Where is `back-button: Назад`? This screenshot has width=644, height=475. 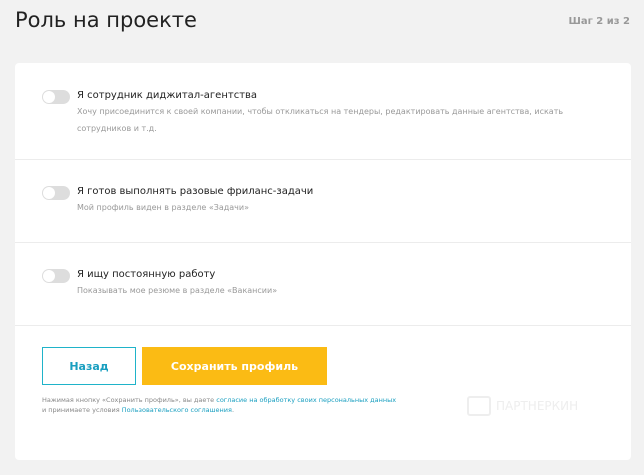 back-button: Назад is located at coordinates (89, 366).